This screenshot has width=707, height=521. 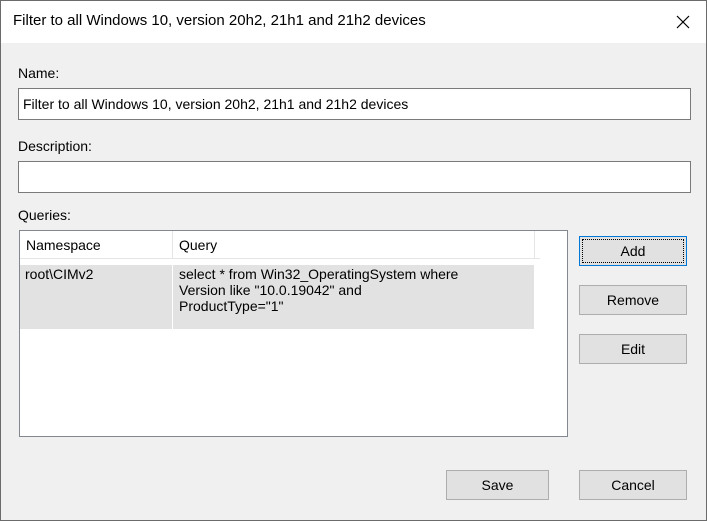 What do you see at coordinates (633, 349) in the screenshot?
I see `edit-button: Edit` at bounding box center [633, 349].